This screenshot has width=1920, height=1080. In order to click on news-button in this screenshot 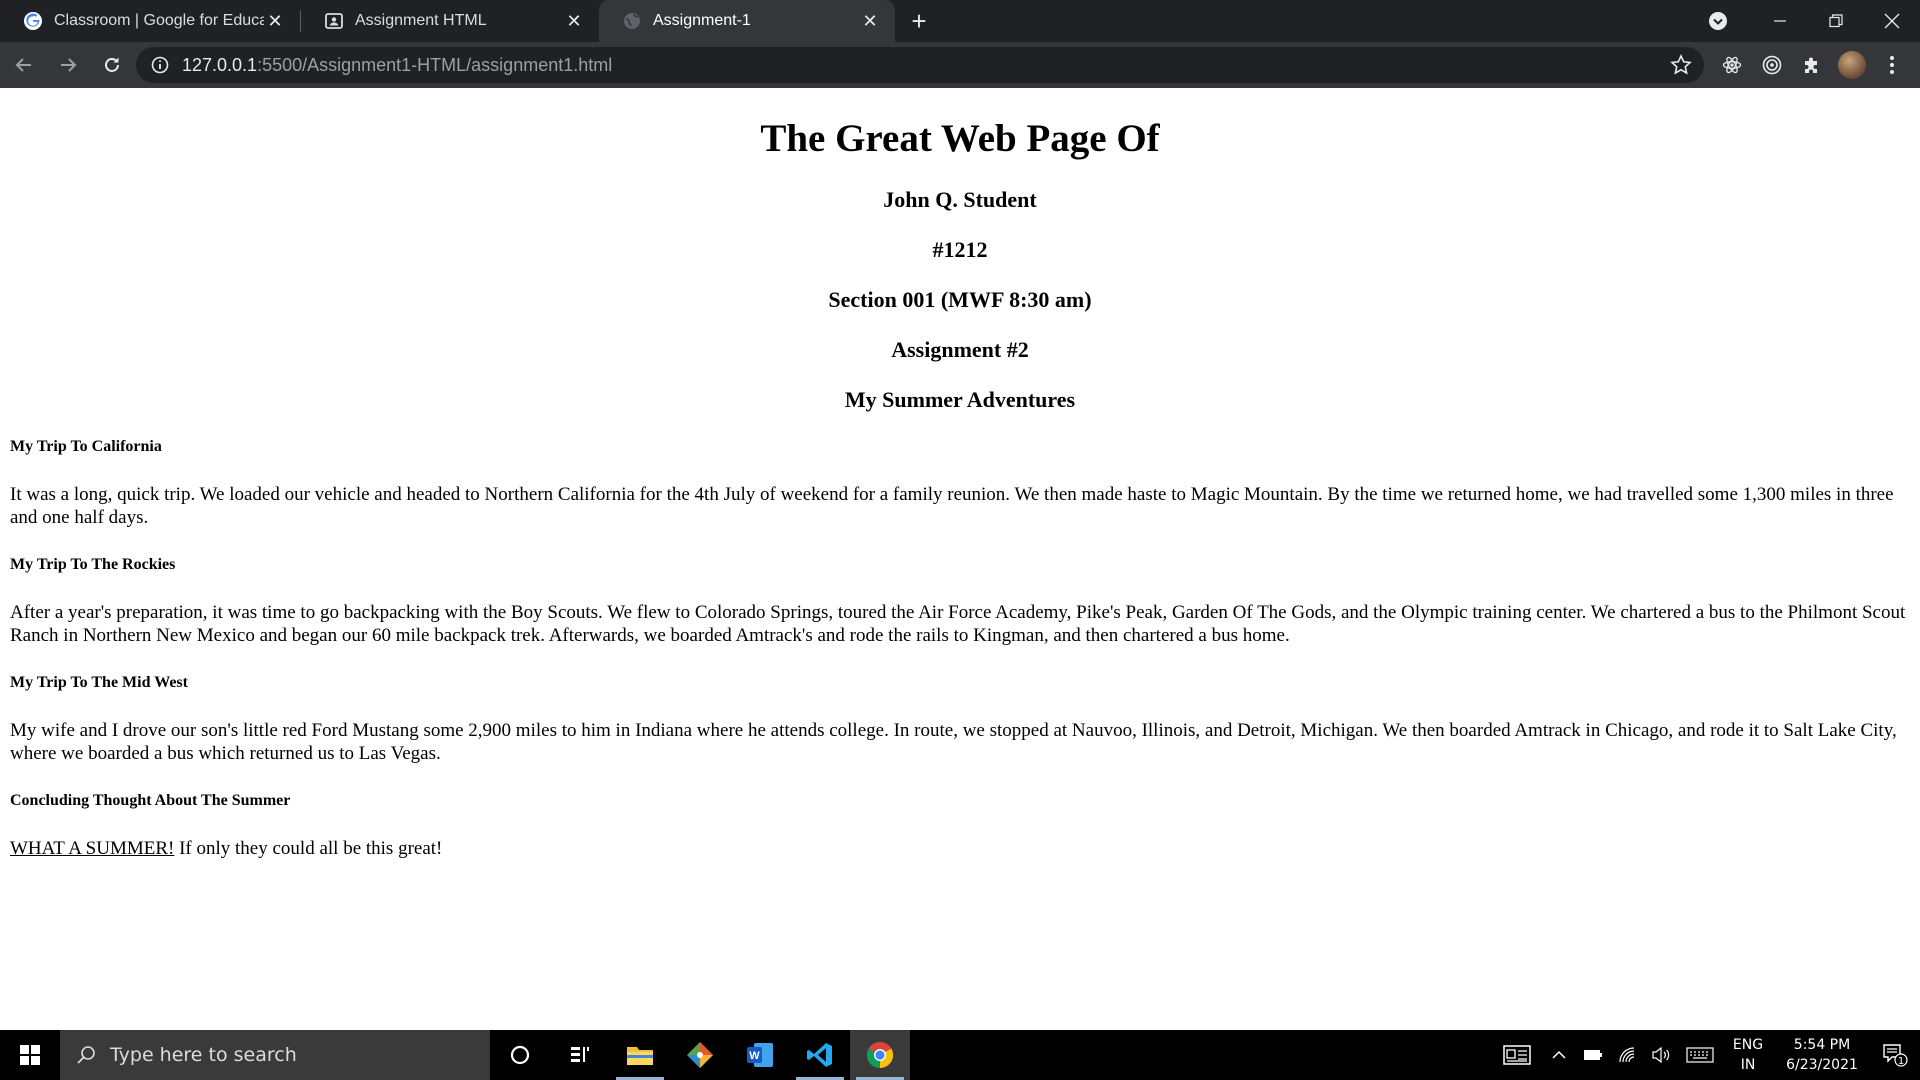, I will do `click(1517, 1055)`.